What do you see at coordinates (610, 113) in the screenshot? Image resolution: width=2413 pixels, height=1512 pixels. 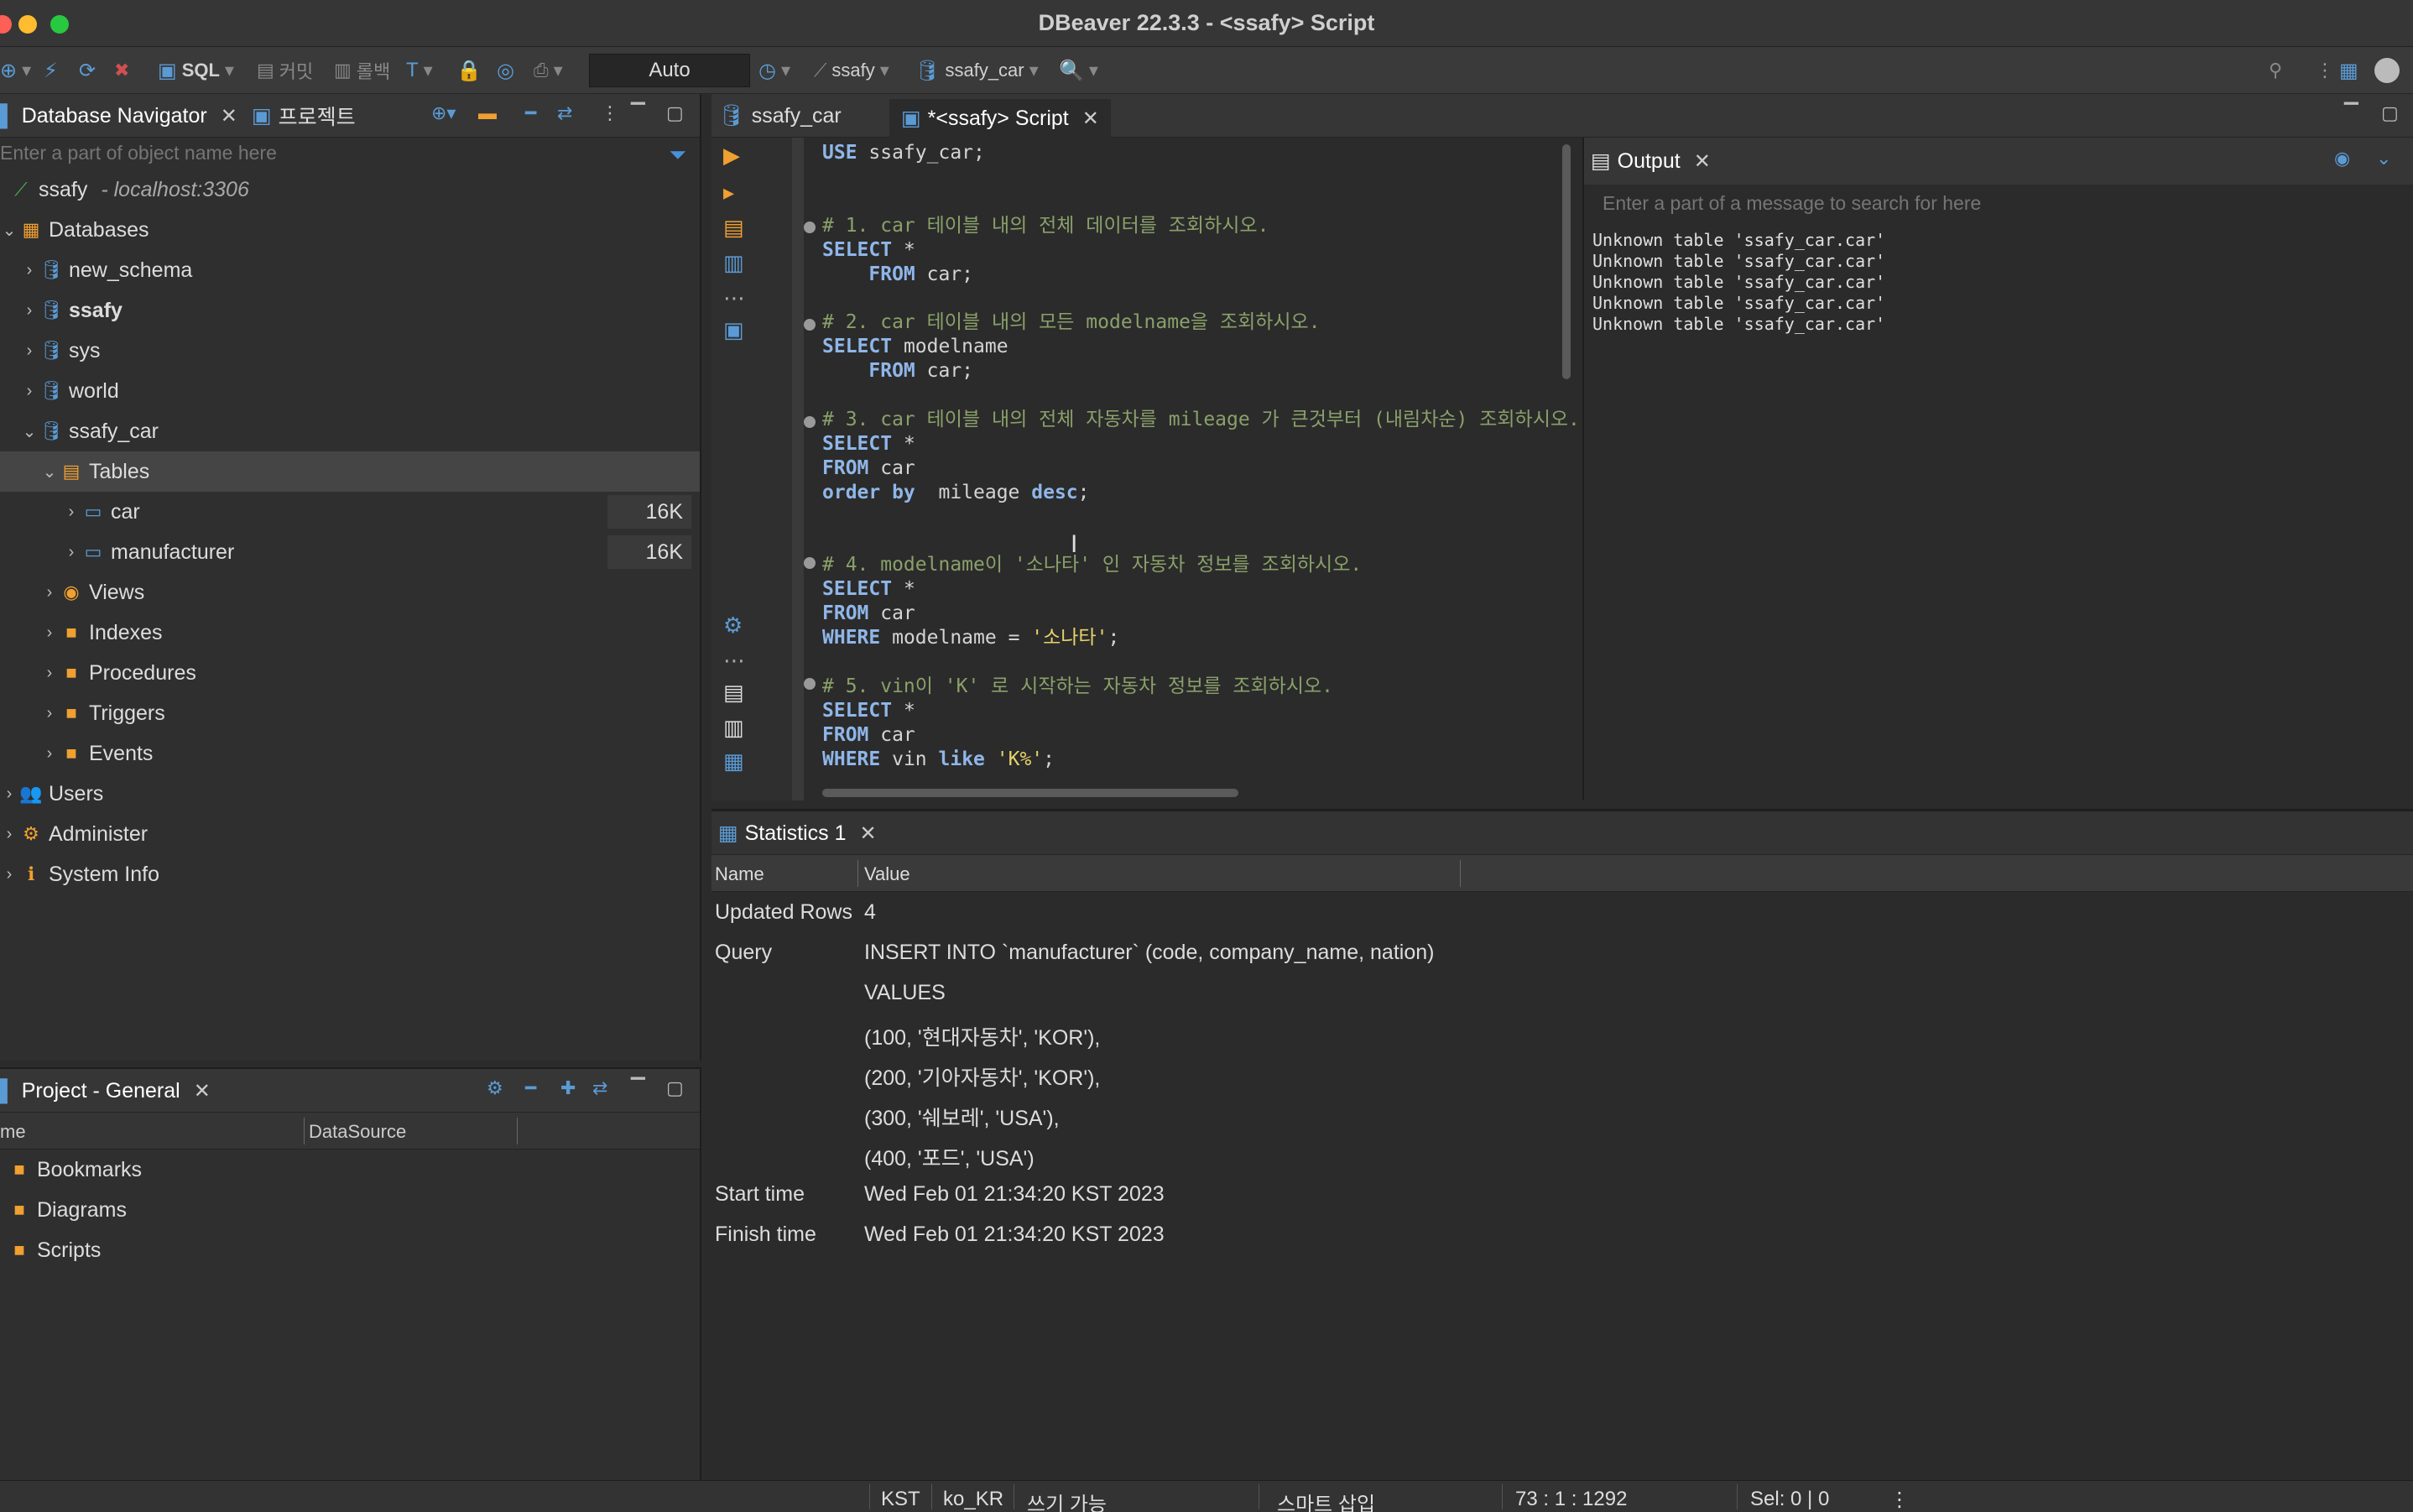 I see `view-menu-icon: ⋮` at bounding box center [610, 113].